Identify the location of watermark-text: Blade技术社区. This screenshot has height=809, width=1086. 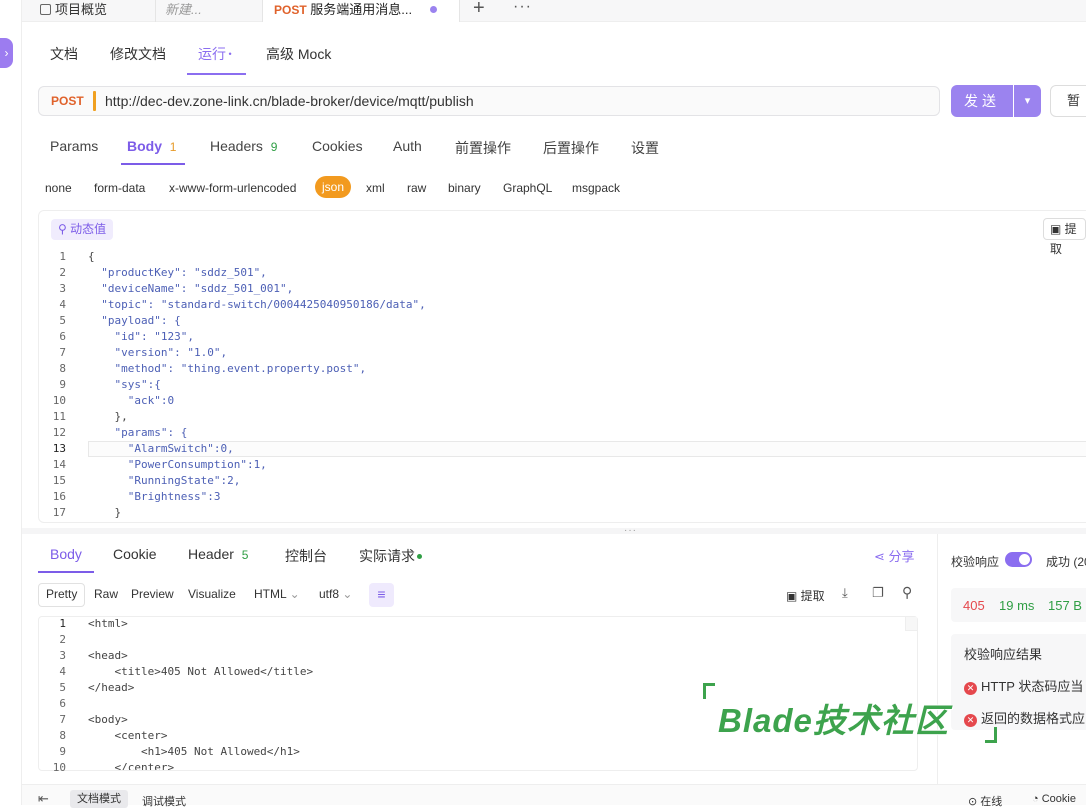
(833, 720).